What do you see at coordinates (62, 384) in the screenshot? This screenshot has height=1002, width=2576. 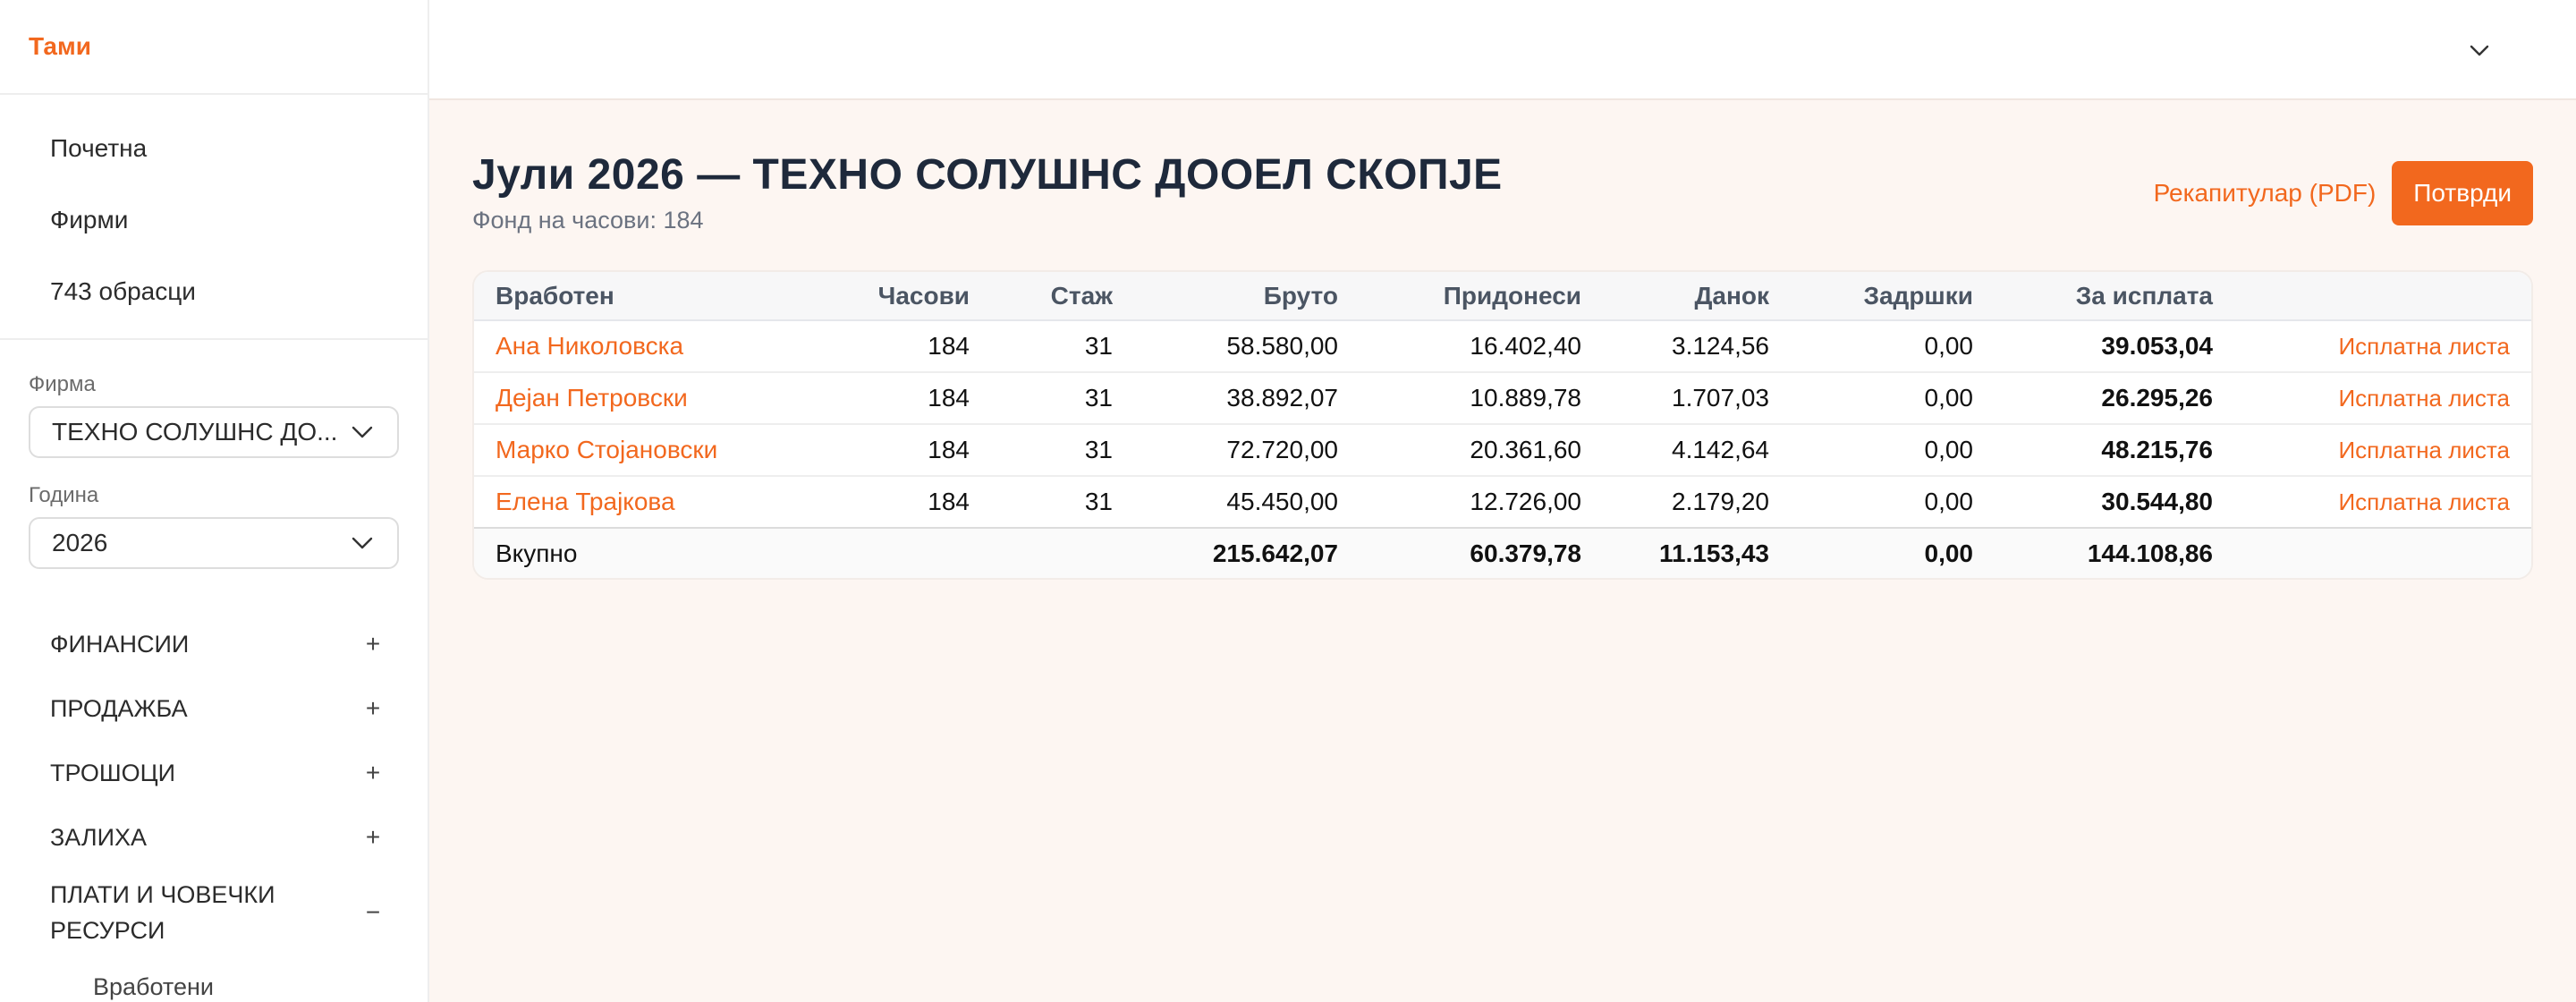 I see `firm-label: Фирма` at bounding box center [62, 384].